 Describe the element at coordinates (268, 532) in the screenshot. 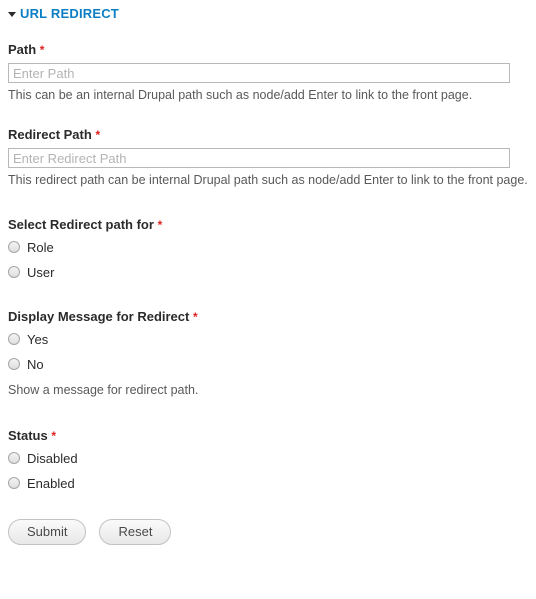

I see `form-actions: Submit Reset` at that location.